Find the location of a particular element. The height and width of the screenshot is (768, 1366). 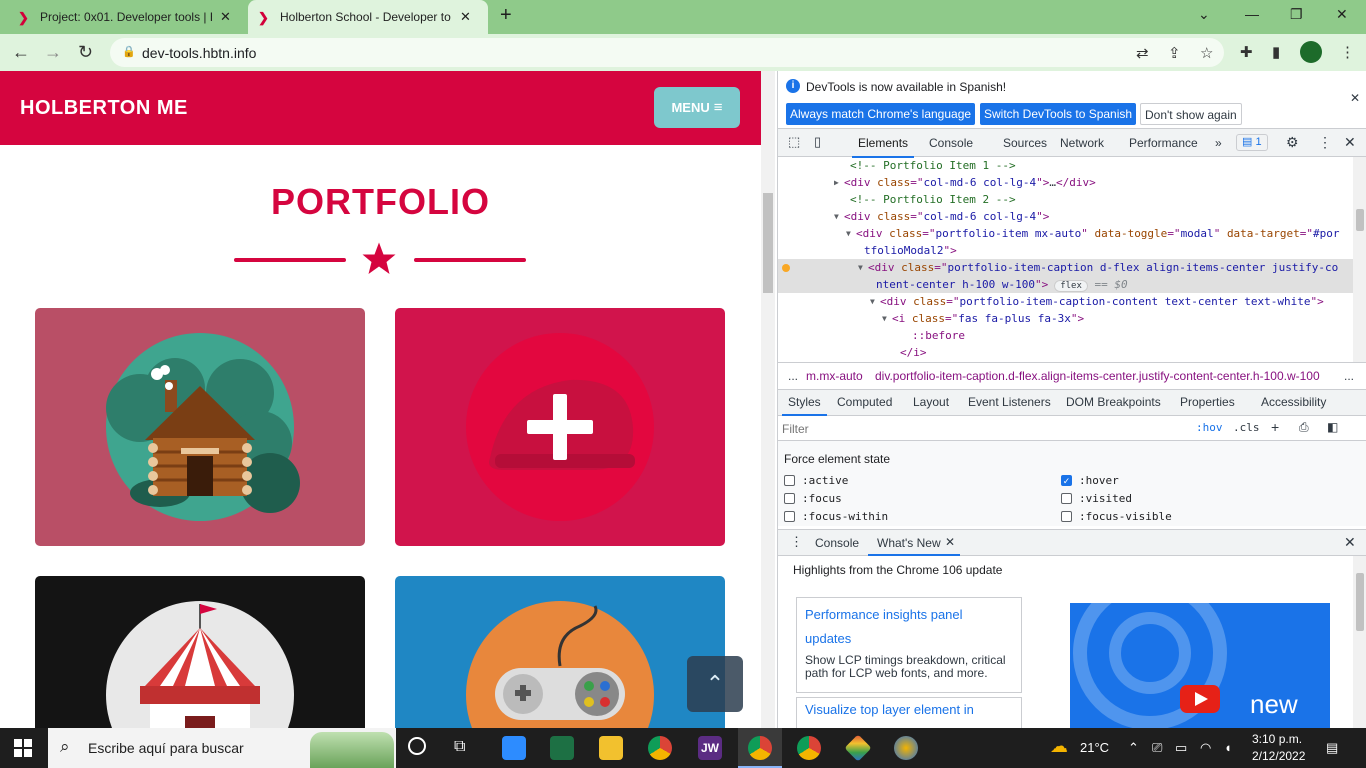

card-title-line1: Performance insights panel is located at coordinates (884, 615).